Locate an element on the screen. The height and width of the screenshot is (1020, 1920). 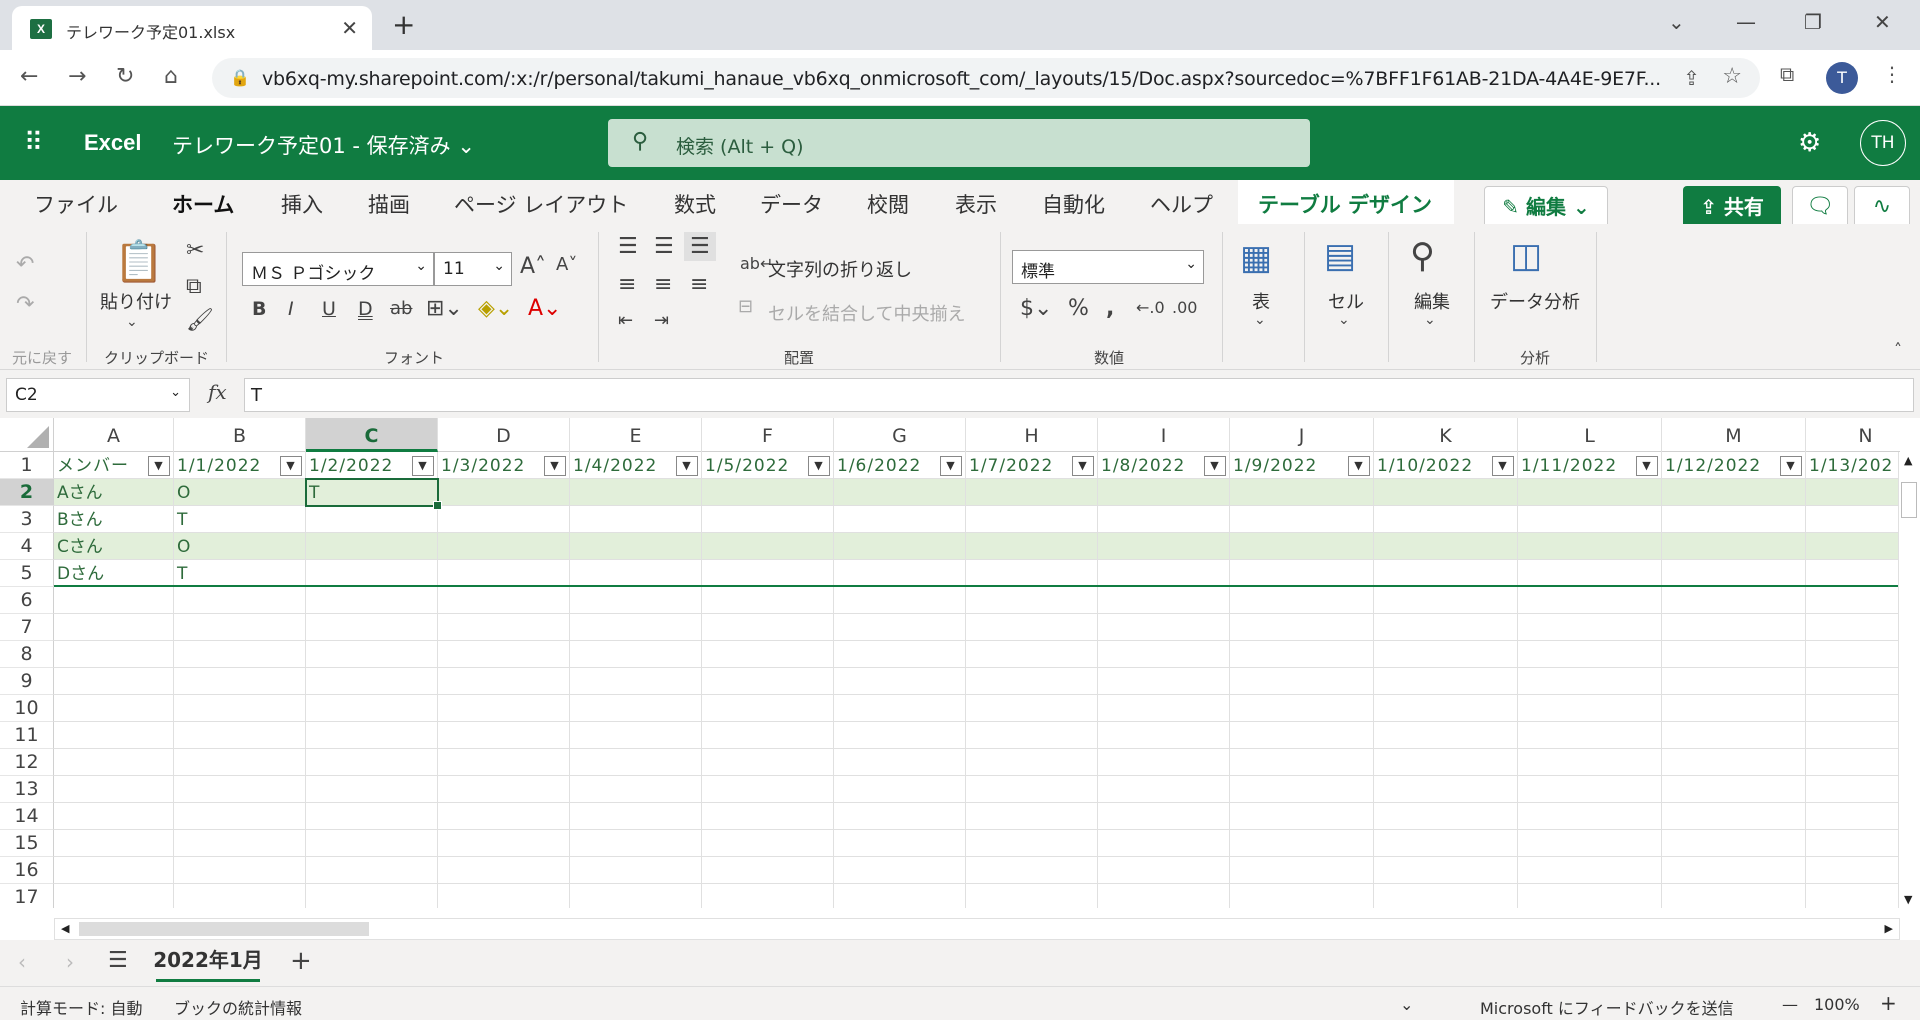
cell-e12 is located at coordinates (636, 762).